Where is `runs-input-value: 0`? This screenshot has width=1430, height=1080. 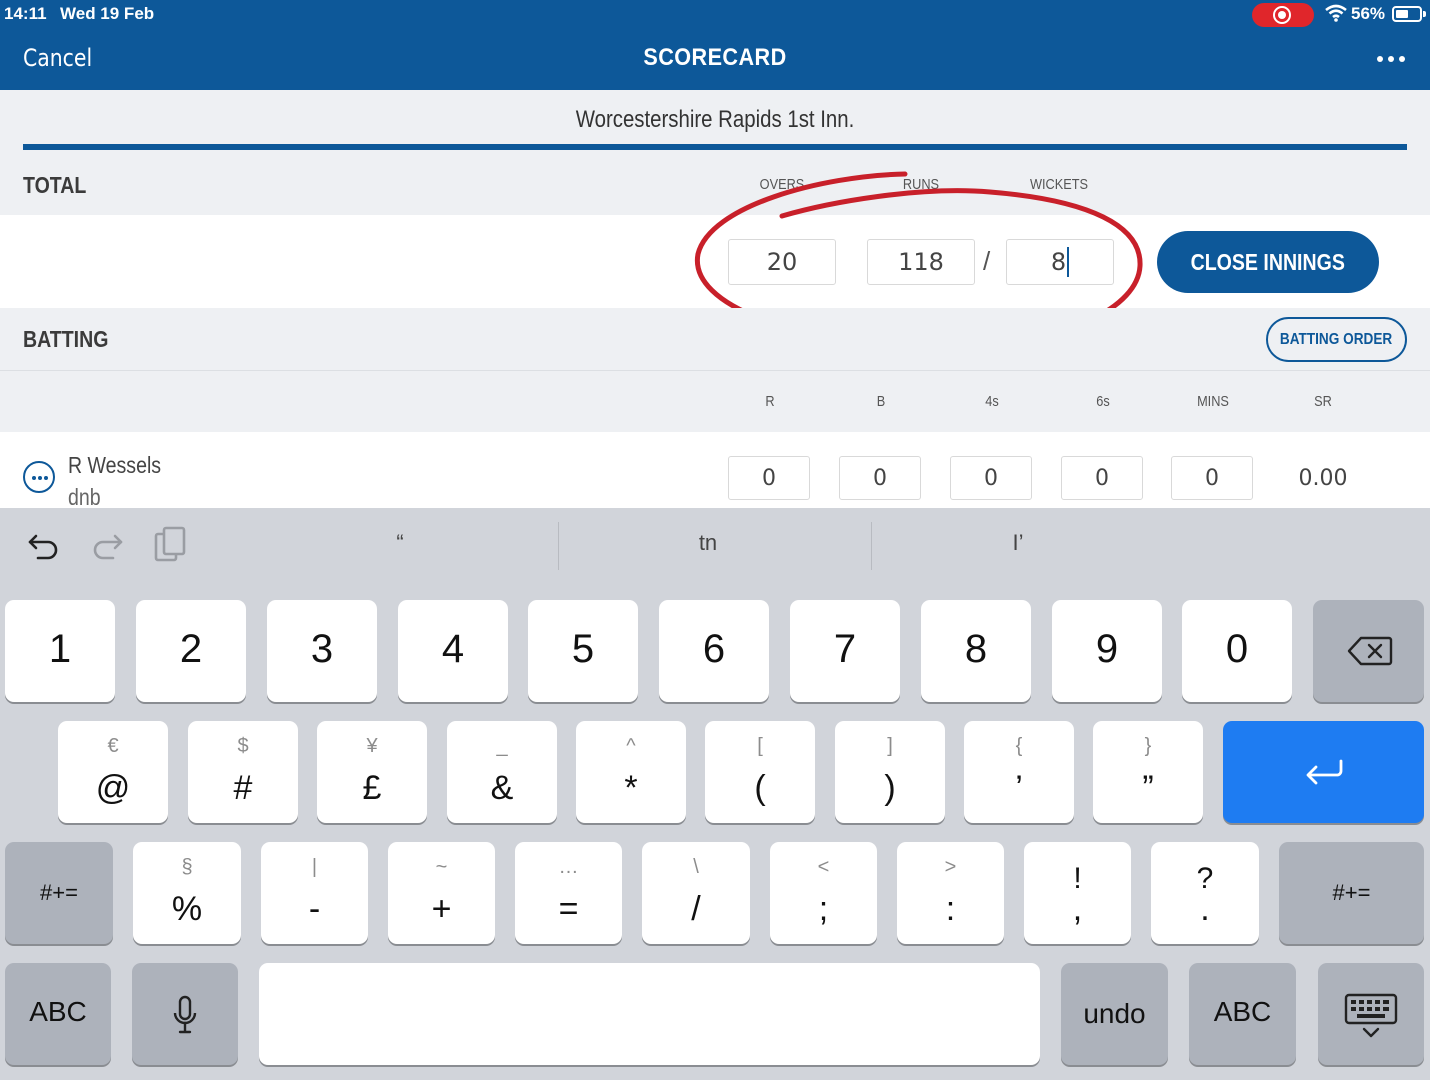
runs-input-value: 0 is located at coordinates (769, 478).